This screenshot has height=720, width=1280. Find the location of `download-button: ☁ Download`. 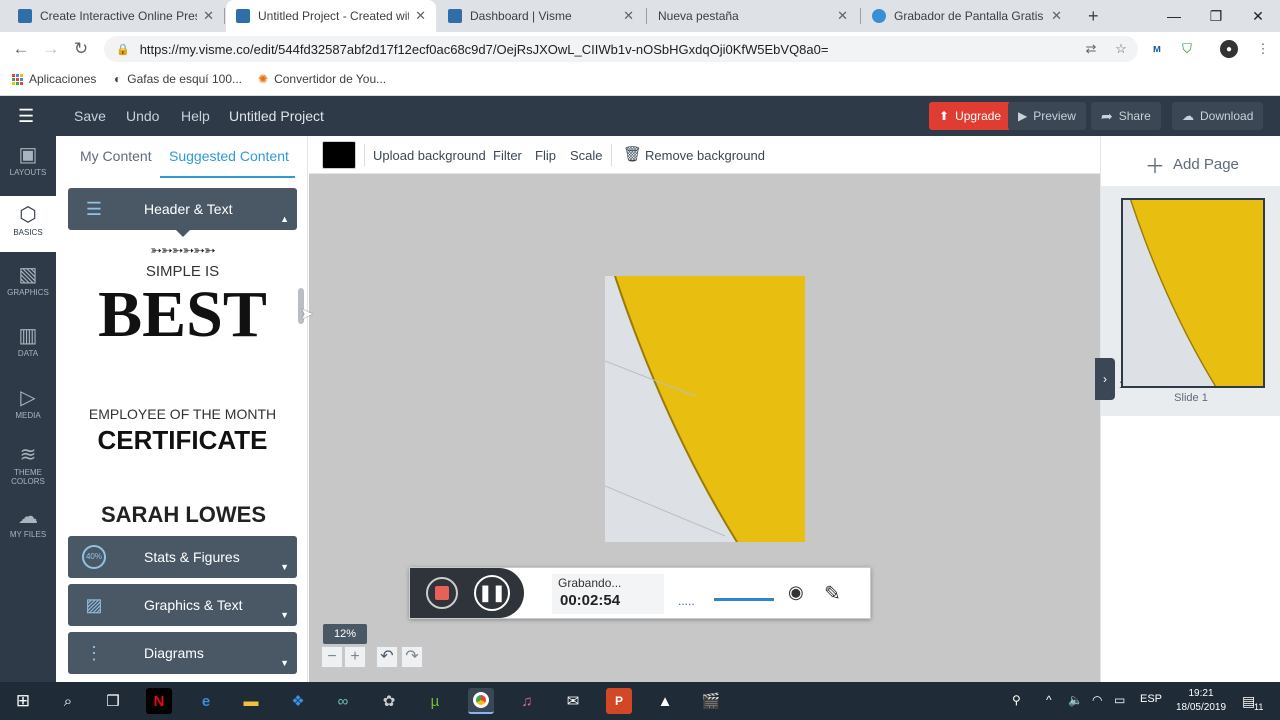

download-button: ☁ Download is located at coordinates (1218, 116).